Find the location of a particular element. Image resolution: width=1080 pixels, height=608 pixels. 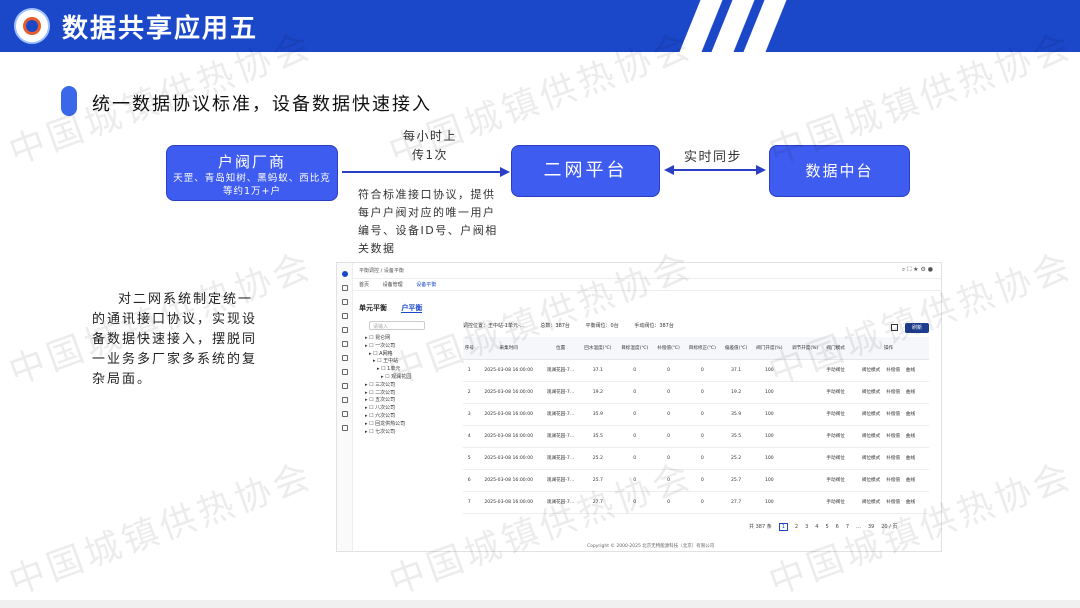

pager-page: 2 is located at coordinates (796, 527).